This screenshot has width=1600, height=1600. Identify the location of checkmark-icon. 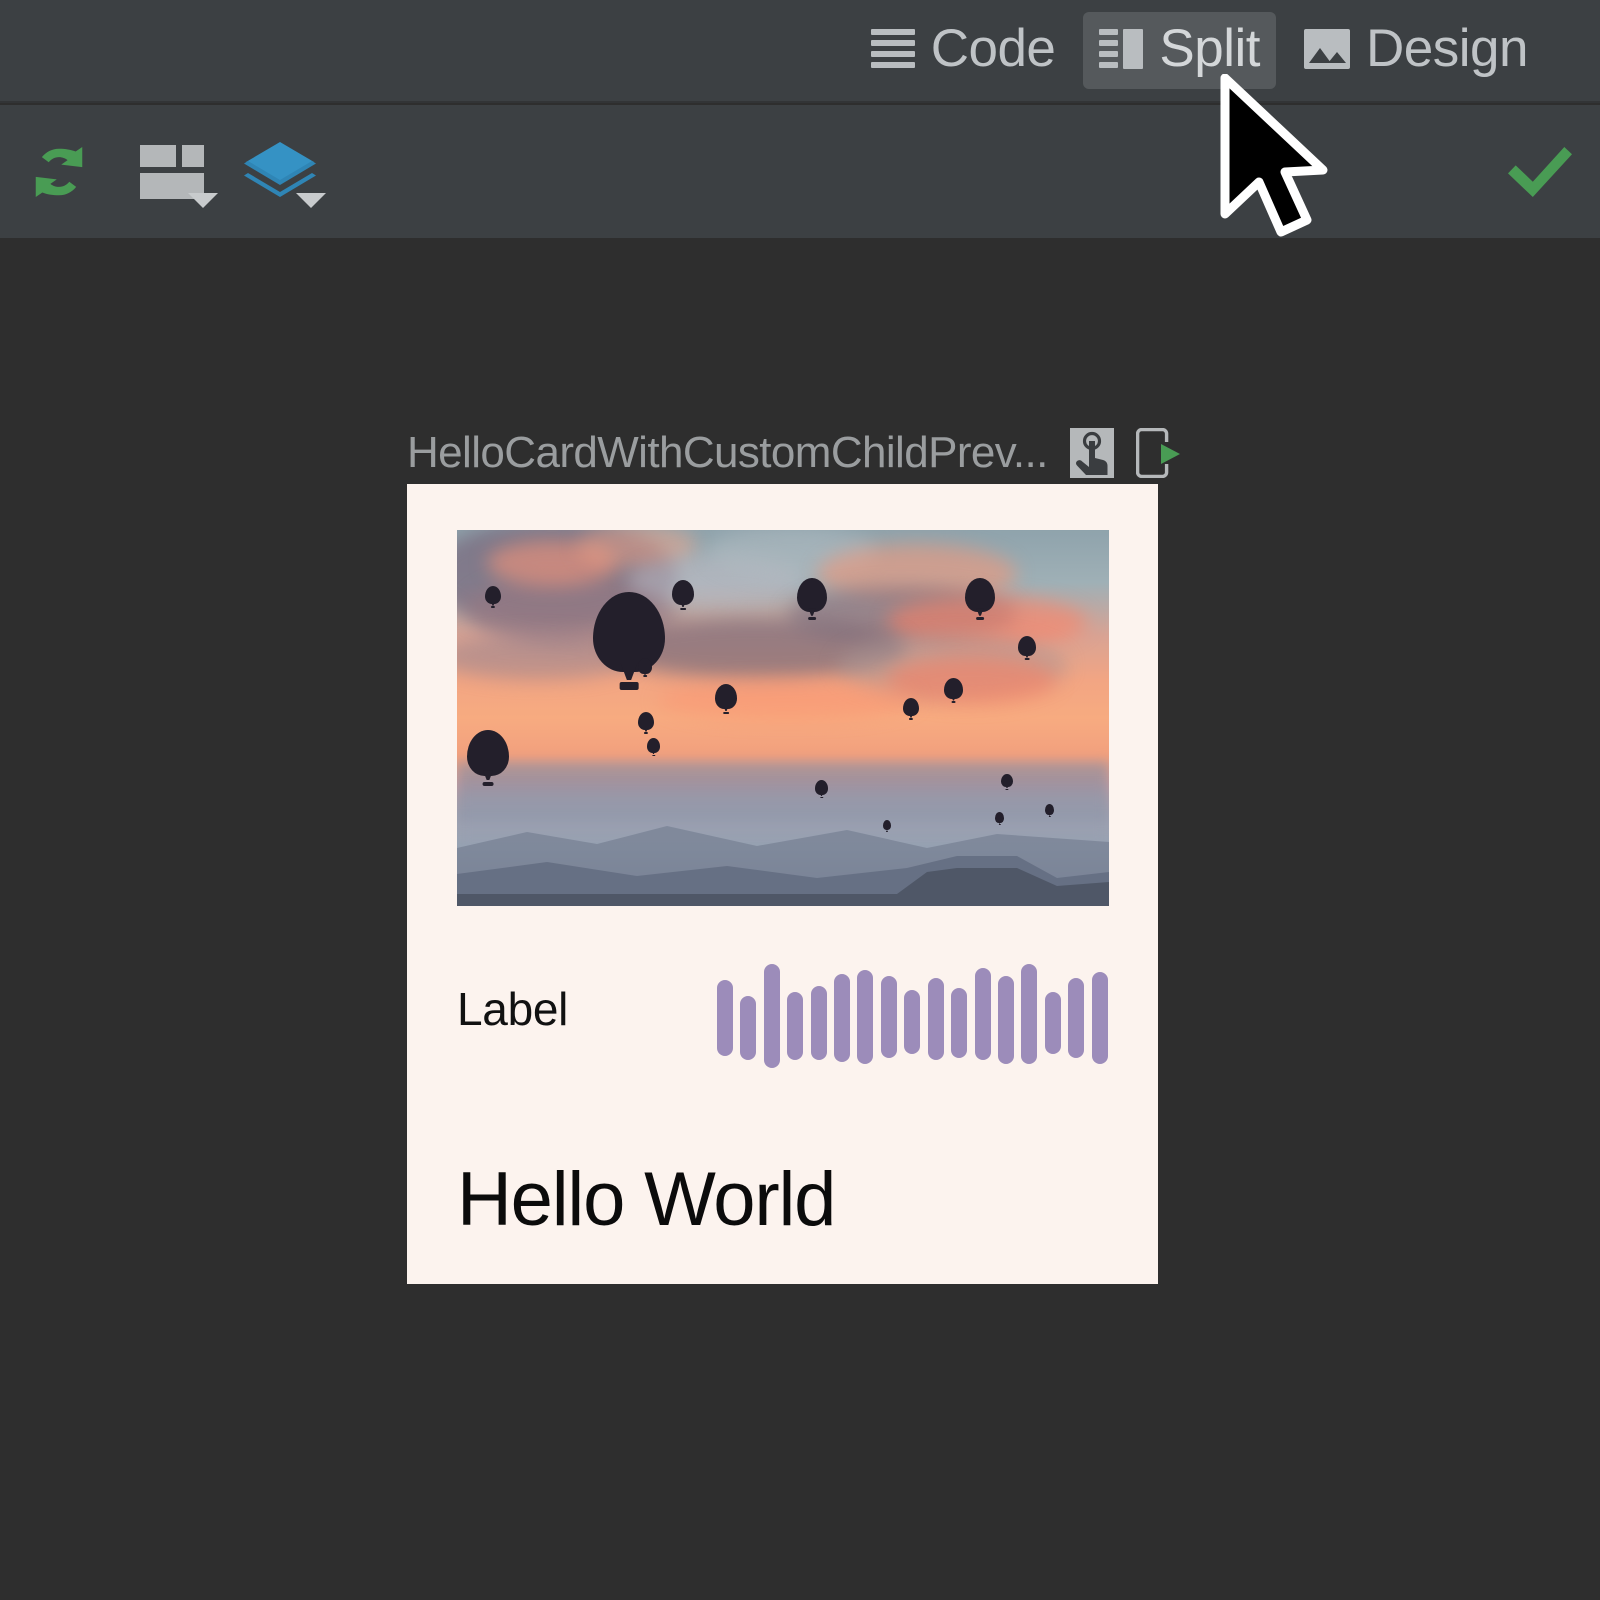
(1540, 171).